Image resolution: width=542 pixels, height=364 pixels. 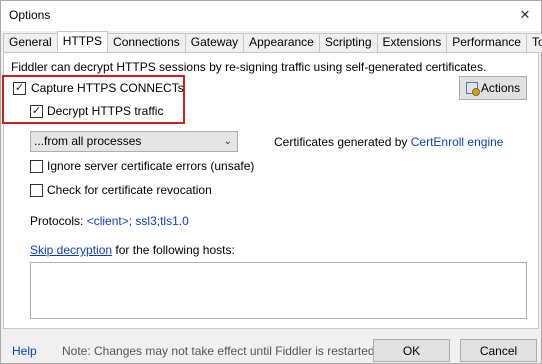 I want to click on skip-decryption-row: Skip decryption for the following hosts:, so click(x=132, y=250).